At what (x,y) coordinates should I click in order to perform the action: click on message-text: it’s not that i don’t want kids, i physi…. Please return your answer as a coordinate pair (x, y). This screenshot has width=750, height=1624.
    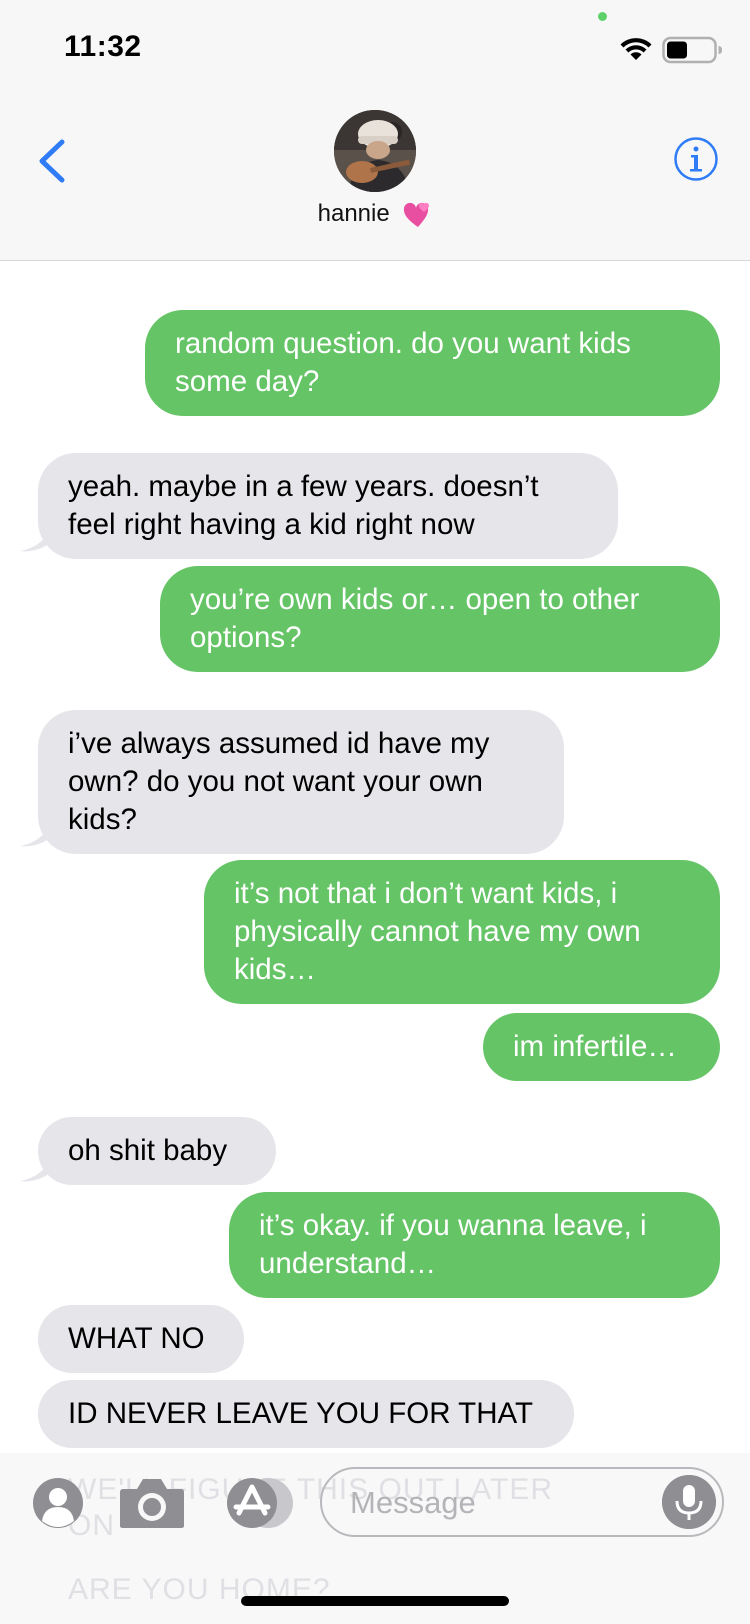
    Looking at the image, I should click on (437, 931).